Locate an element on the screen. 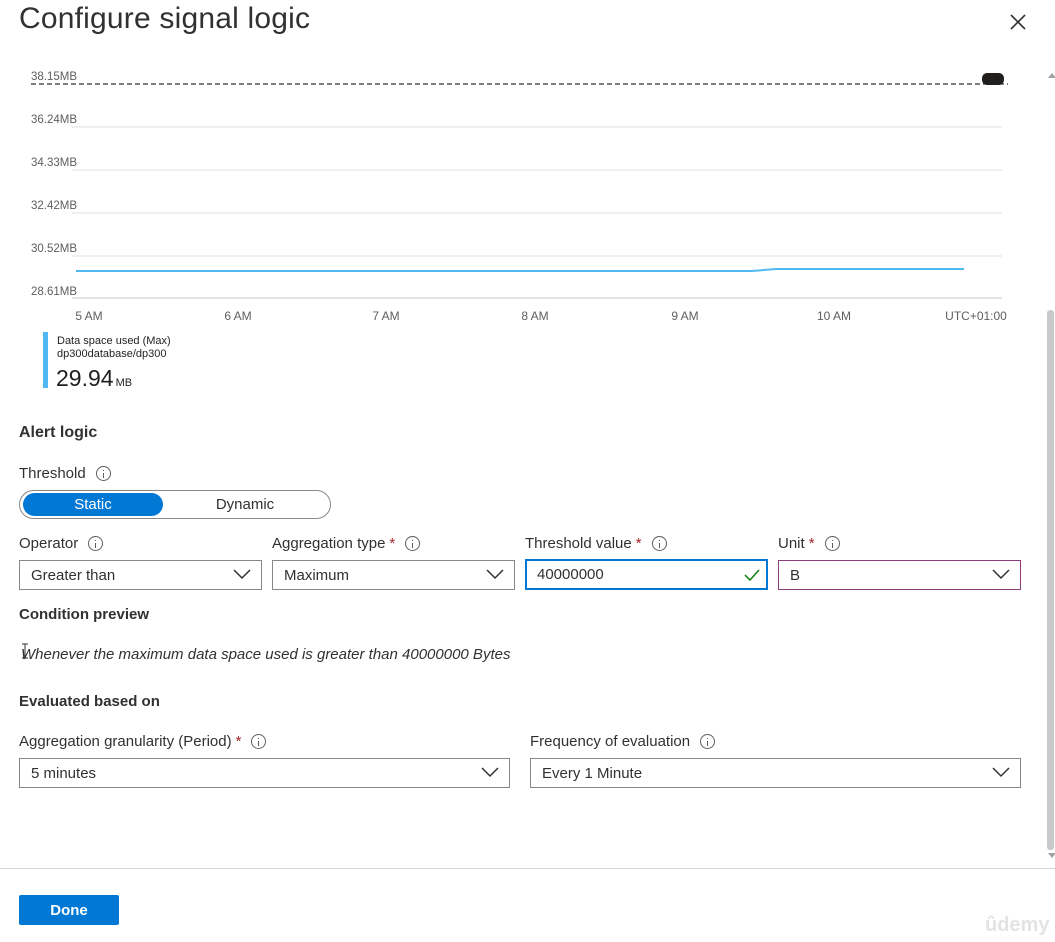  legend-value-unit: MB is located at coordinates (124, 383).